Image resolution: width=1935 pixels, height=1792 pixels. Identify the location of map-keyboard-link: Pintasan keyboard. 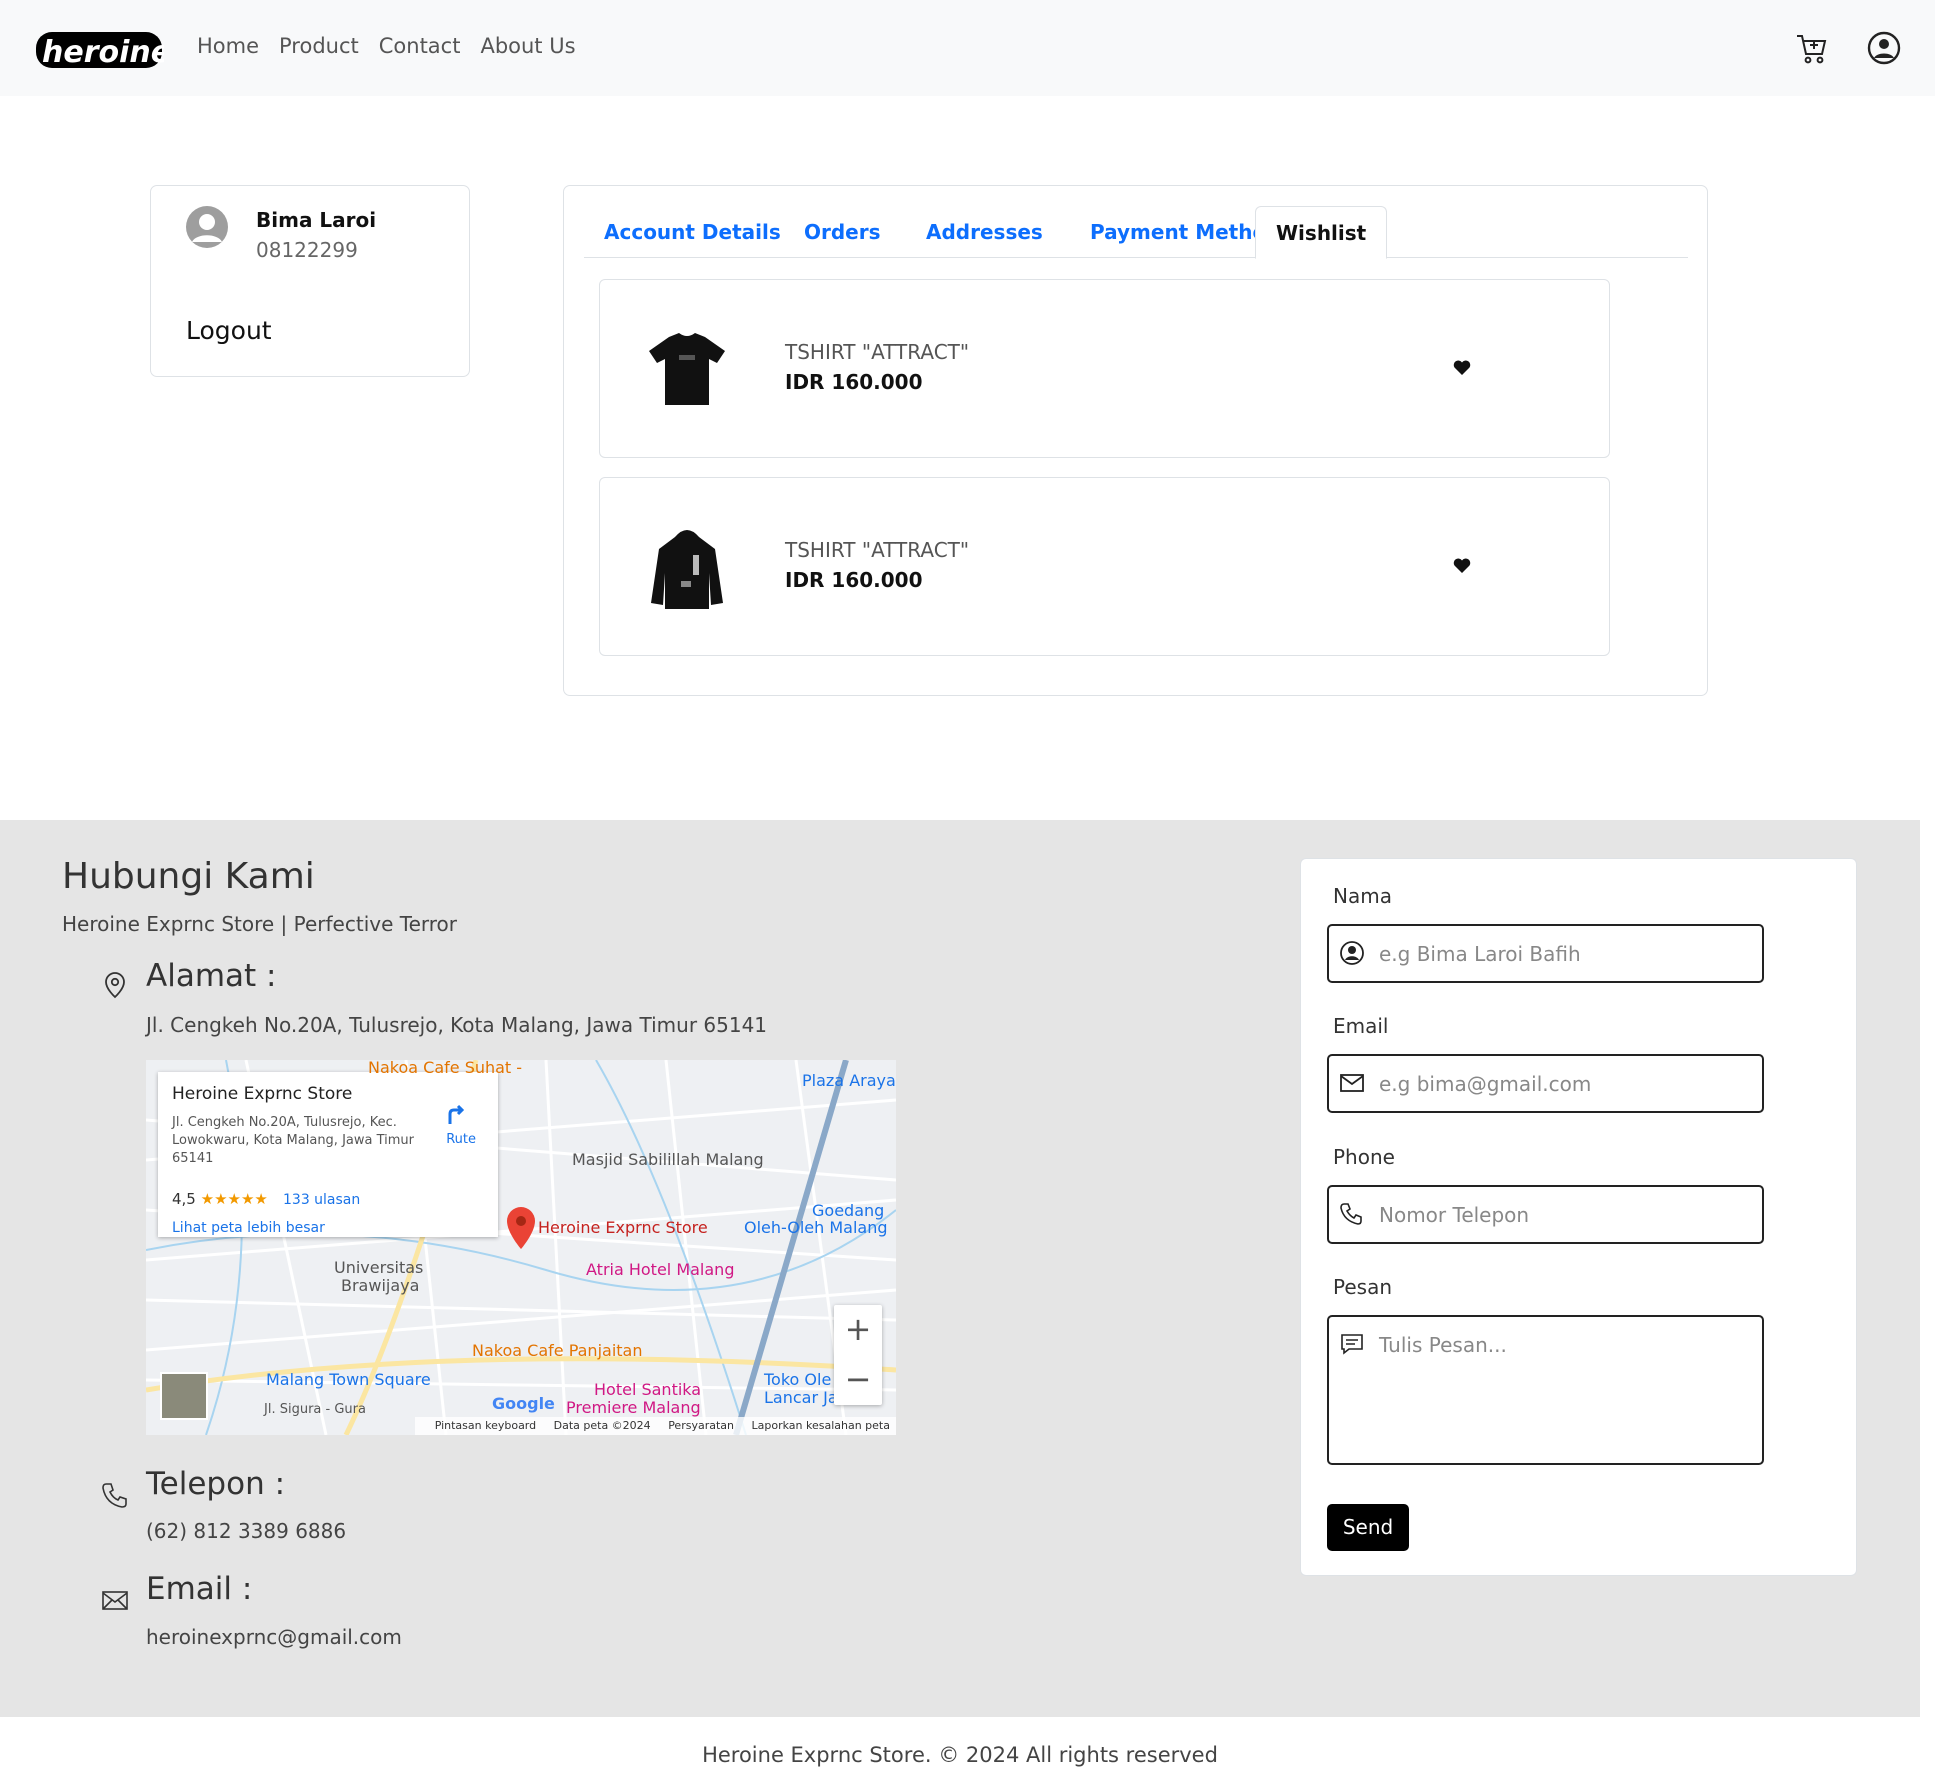
(485, 1425).